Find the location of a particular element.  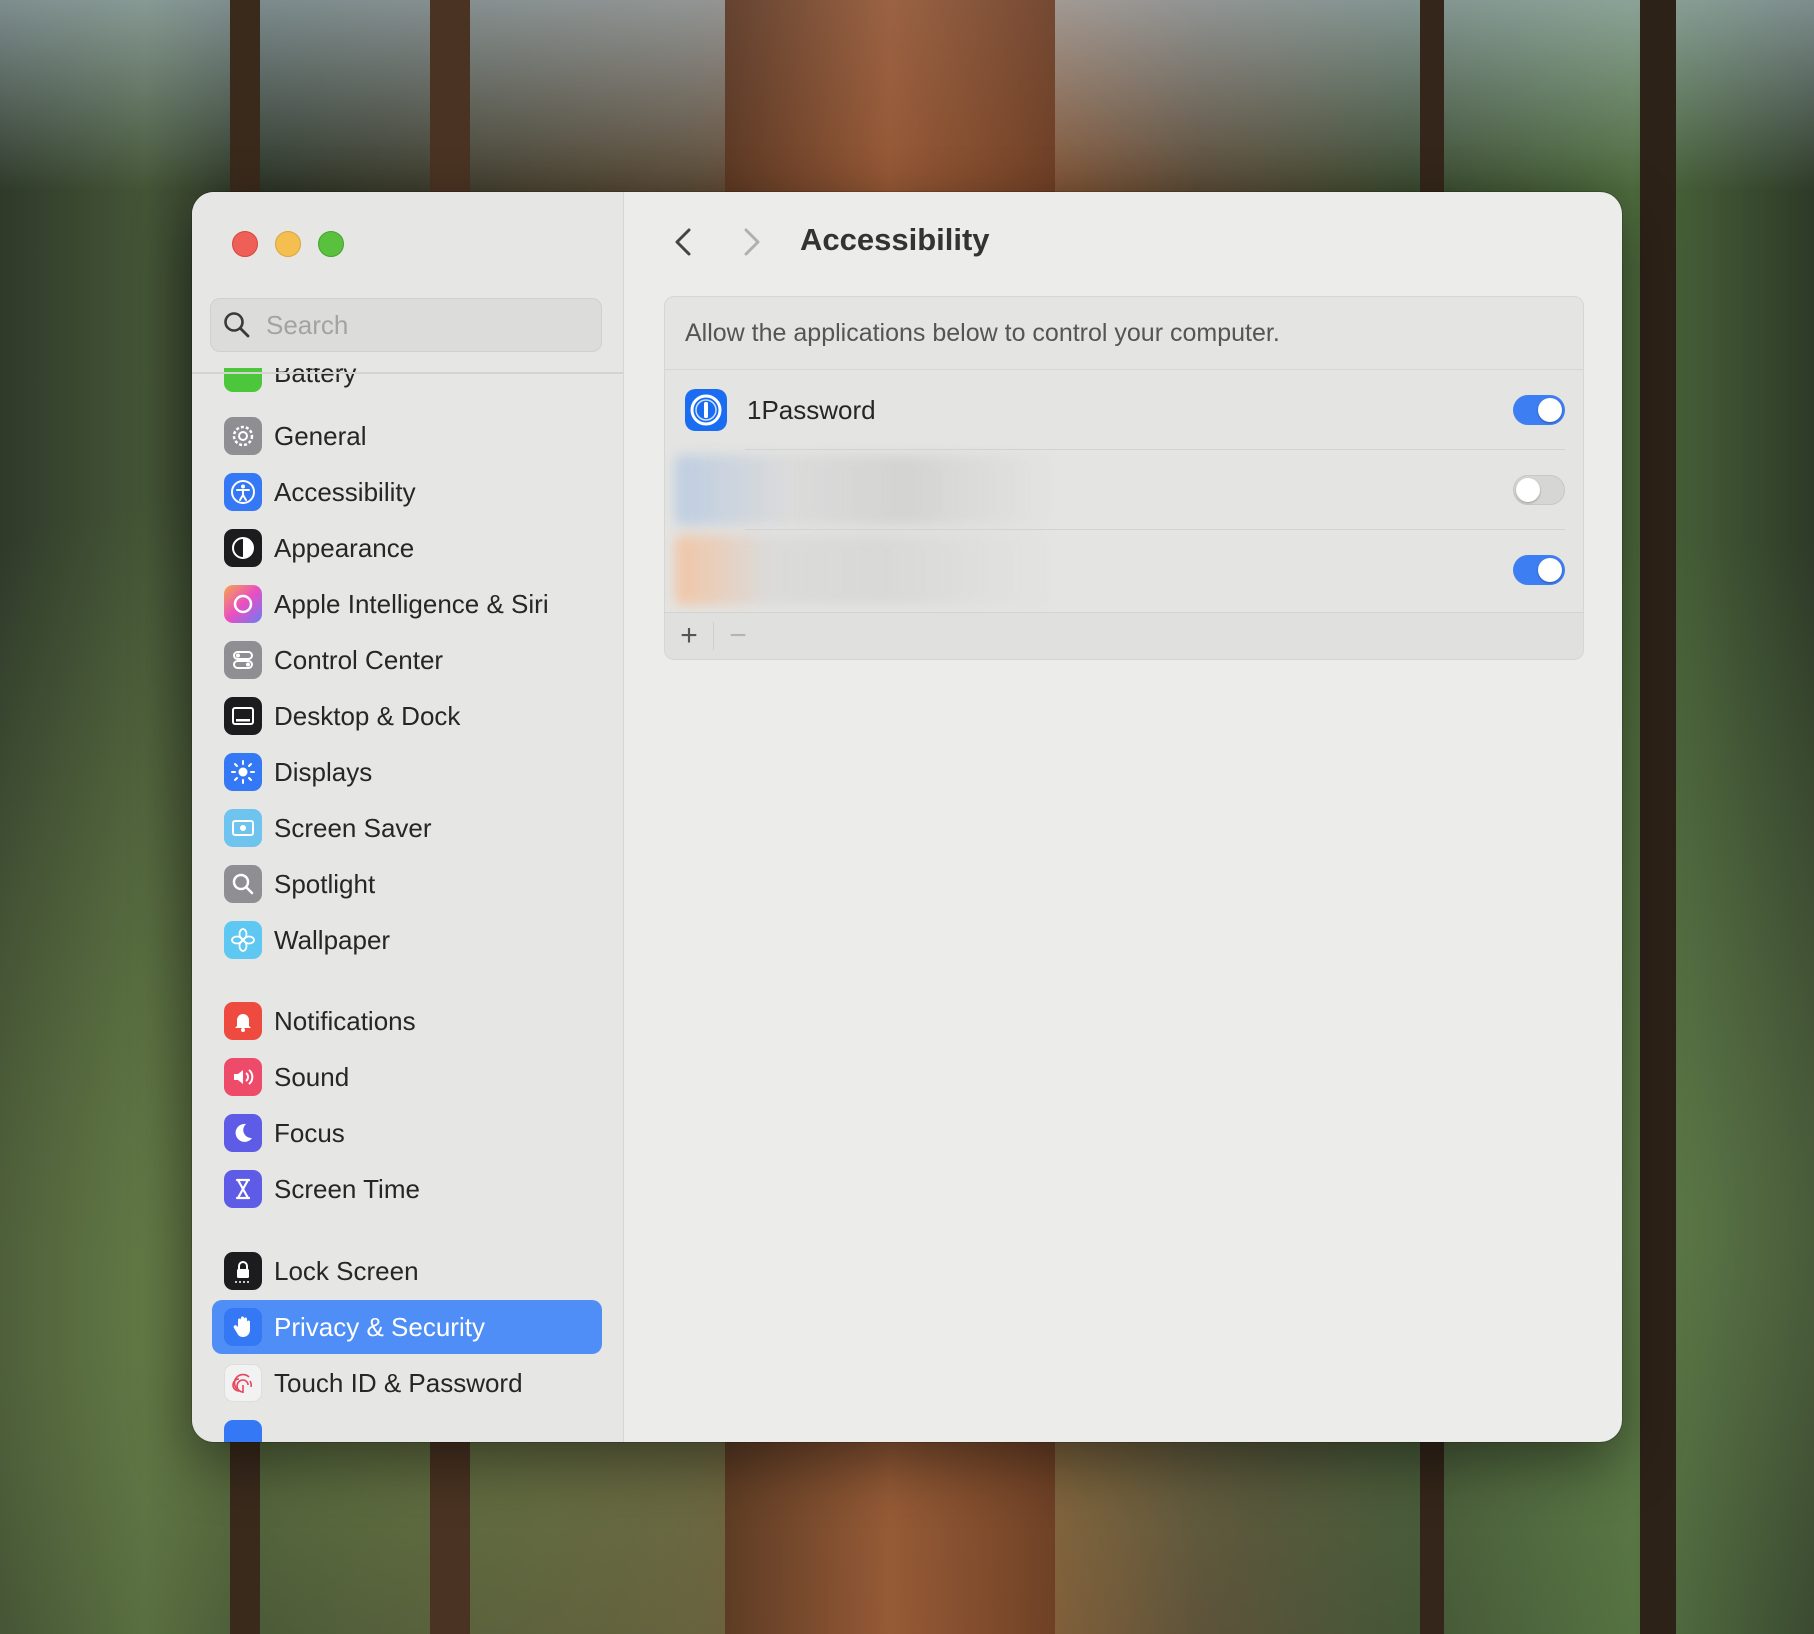

screen-saver-icon is located at coordinates (243, 828).